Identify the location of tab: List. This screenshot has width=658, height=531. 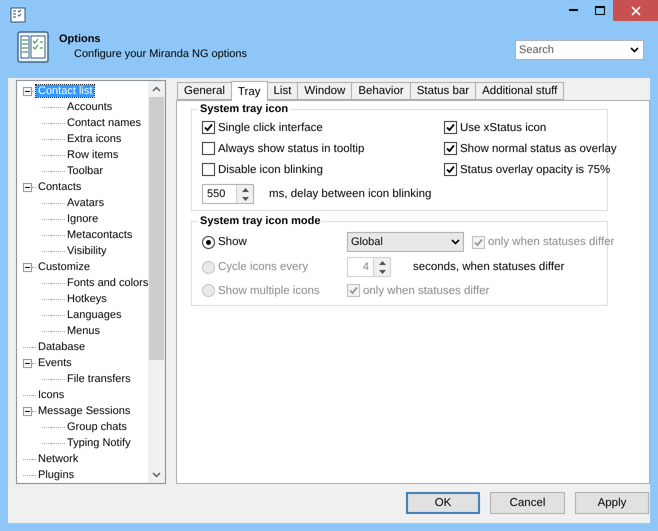
(282, 91).